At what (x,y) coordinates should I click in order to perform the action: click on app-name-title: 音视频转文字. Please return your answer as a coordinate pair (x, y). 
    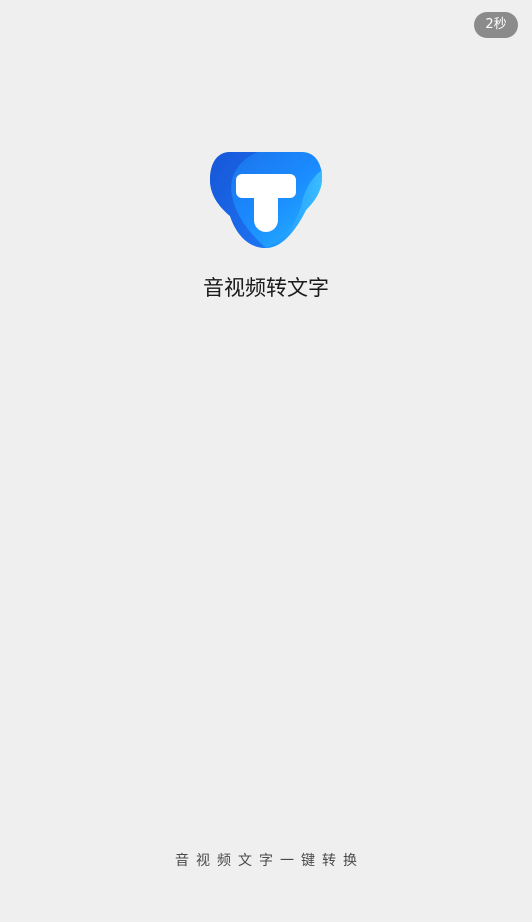
    Looking at the image, I should click on (266, 288).